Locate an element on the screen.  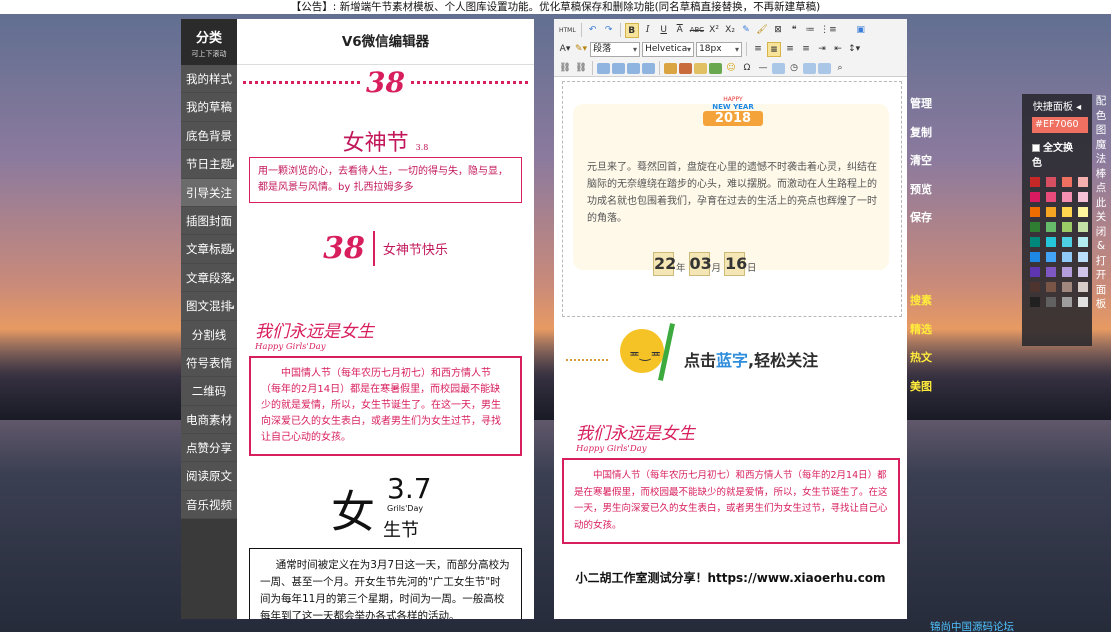
full-color-checkbox: 全文换色 is located at coordinates (1057, 154).